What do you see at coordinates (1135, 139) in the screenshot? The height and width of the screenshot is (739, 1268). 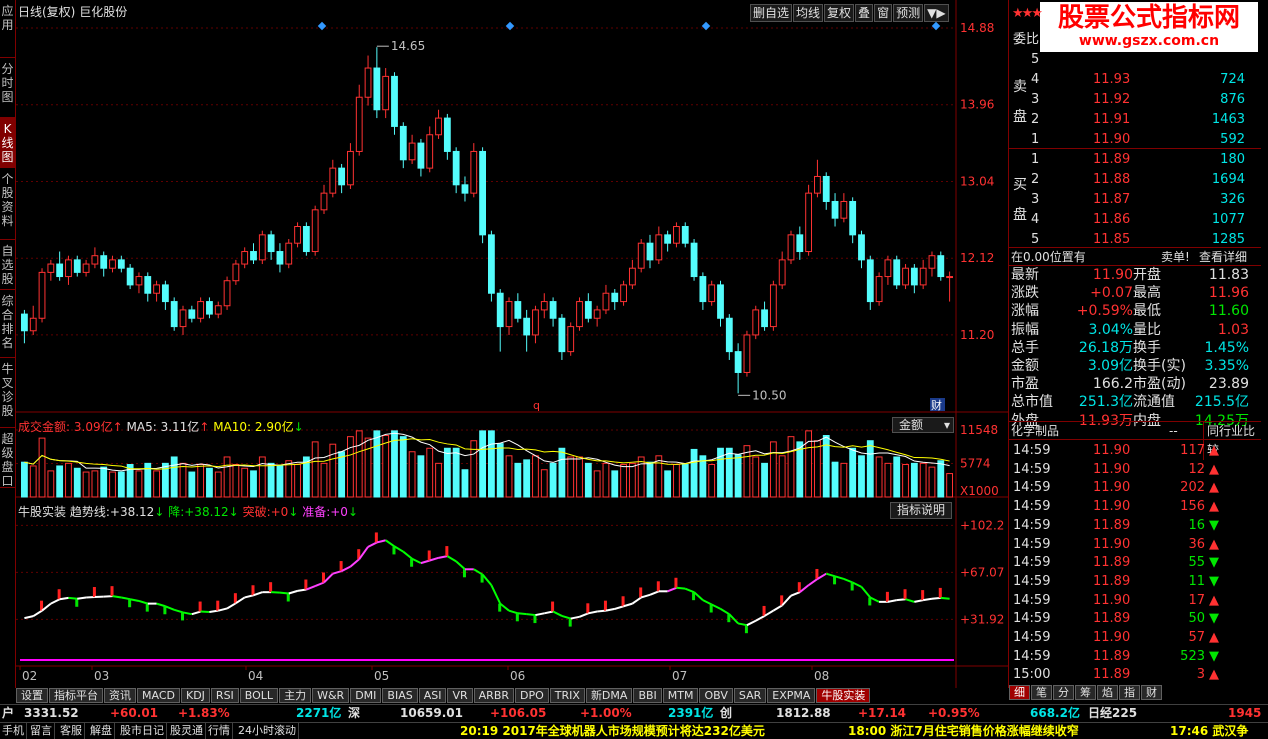 I see `order-book-row: 1 11.90 592` at bounding box center [1135, 139].